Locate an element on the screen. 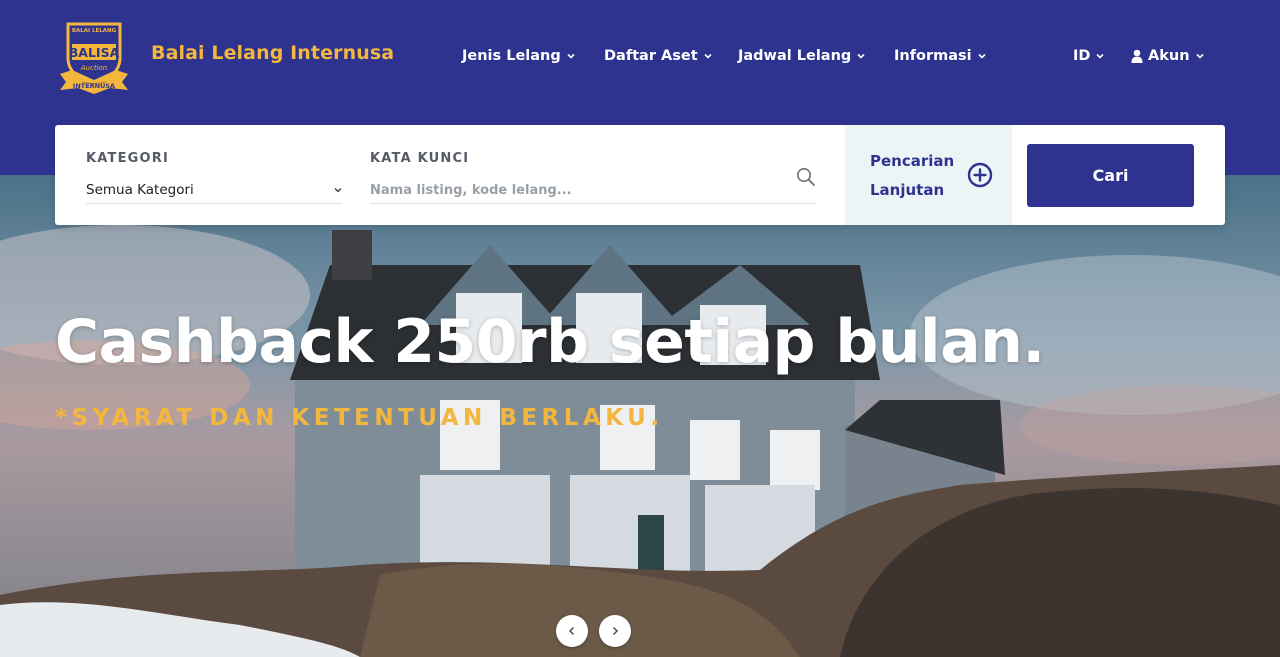 This screenshot has height=657, width=1280. nav-jadwal-lelang: Jadwal Lelang is located at coordinates (801, 56).